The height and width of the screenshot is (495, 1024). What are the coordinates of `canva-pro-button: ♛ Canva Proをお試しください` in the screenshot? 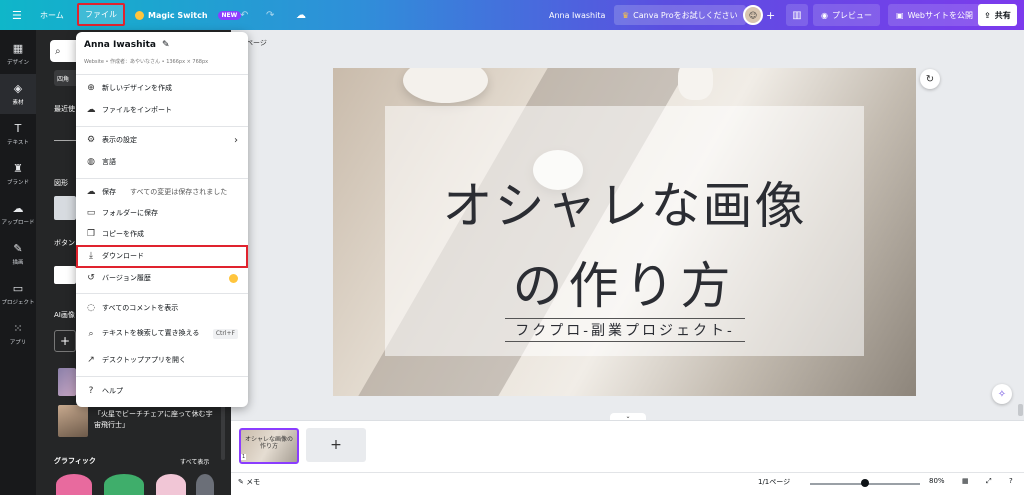 It's located at (680, 15).